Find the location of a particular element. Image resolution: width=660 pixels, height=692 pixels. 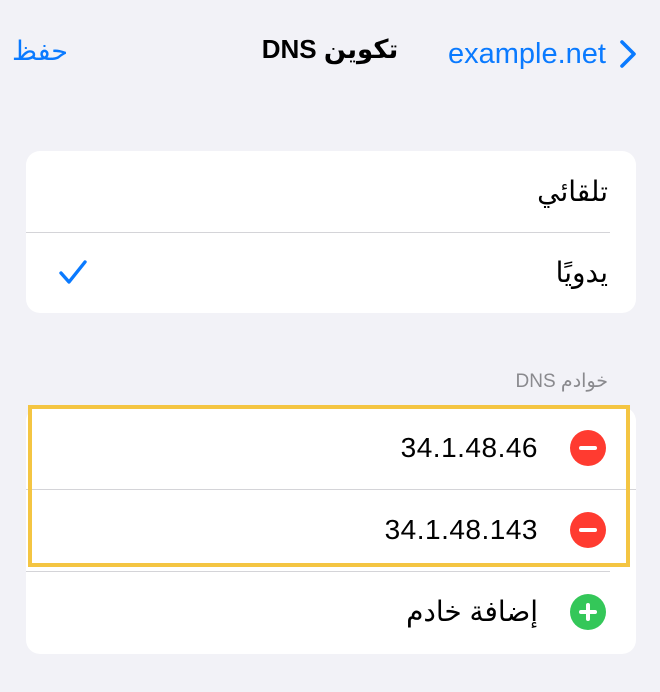

dns-server-row: 34.1.48.143 is located at coordinates (331, 530).